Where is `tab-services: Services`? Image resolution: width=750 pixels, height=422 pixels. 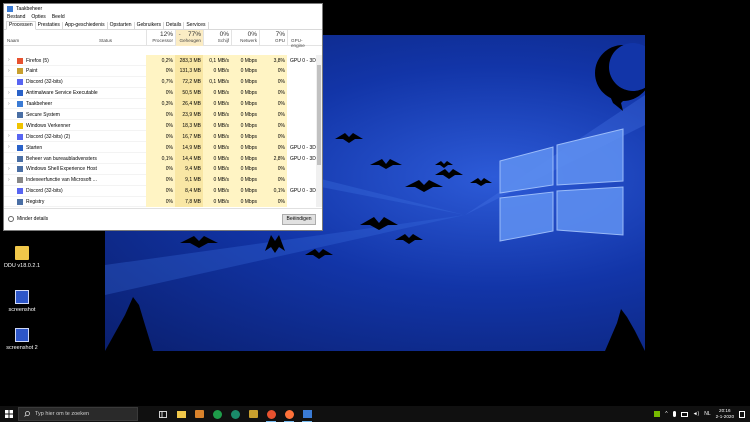
tab-services: Services is located at coordinates (196, 25).